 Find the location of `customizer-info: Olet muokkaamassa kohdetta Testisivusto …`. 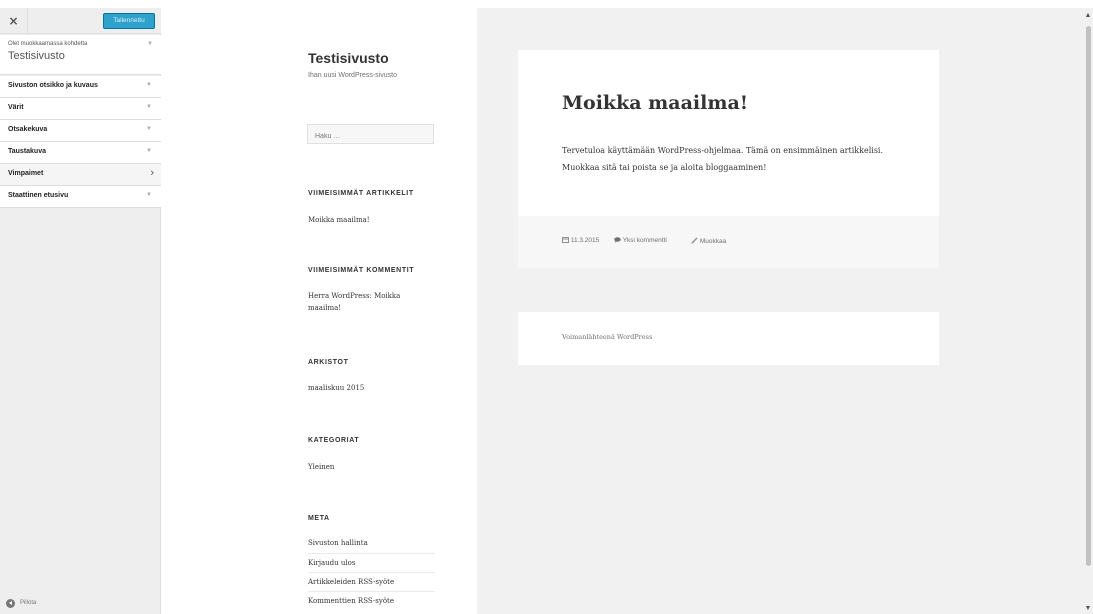

customizer-info: Olet muokkaamassa kohdetta Testisivusto … is located at coordinates (80, 55).